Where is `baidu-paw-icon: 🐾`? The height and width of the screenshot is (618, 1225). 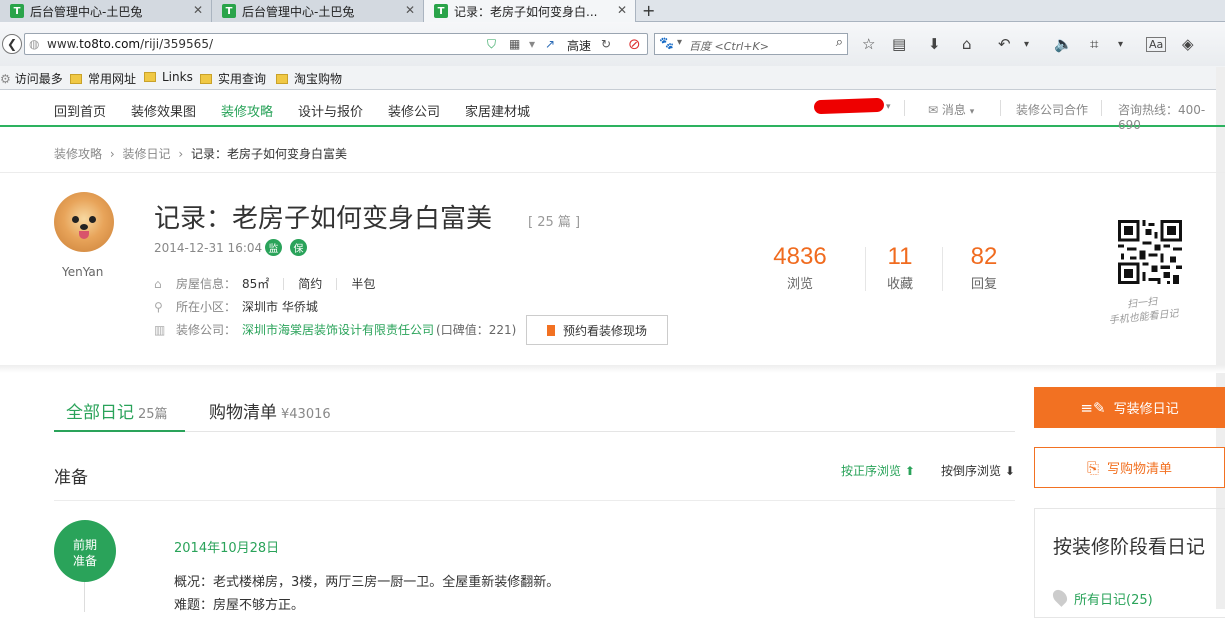 baidu-paw-icon: 🐾 is located at coordinates (666, 43).